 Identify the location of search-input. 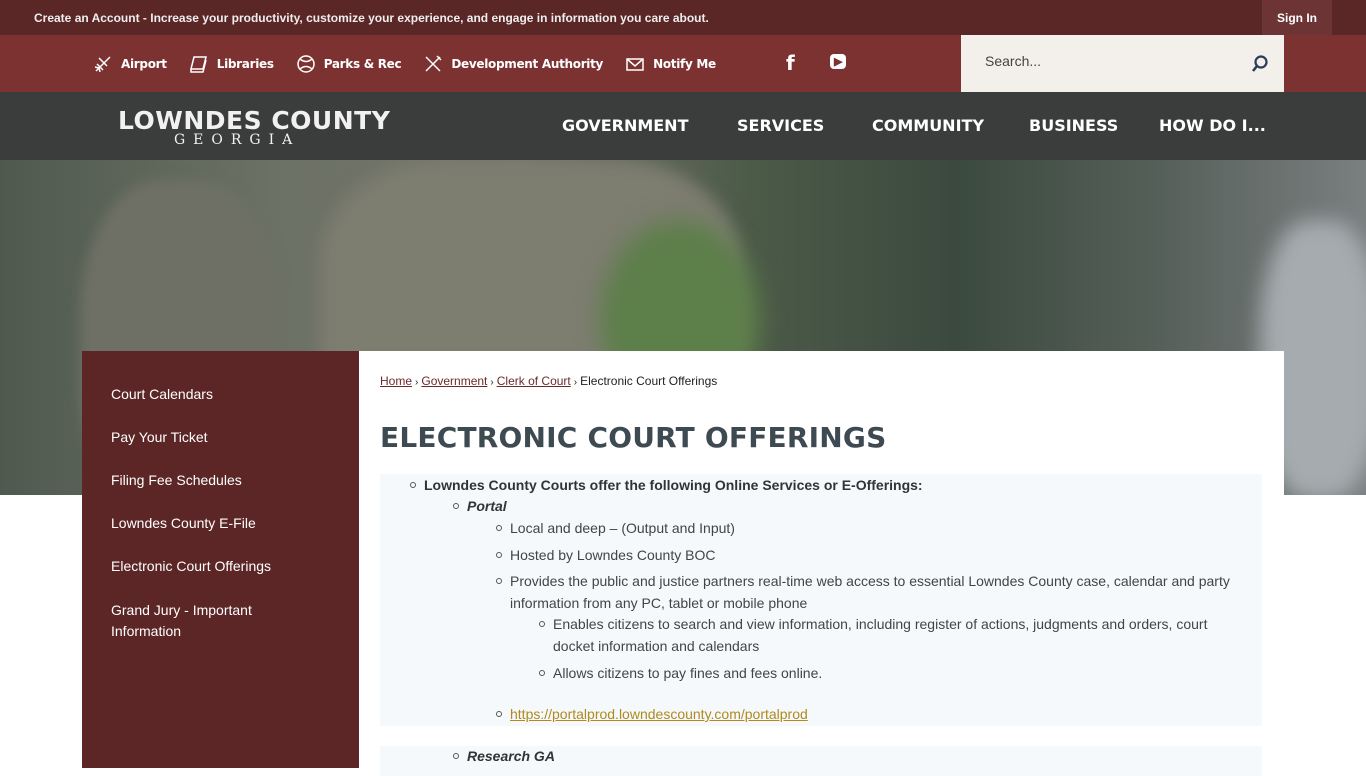
(1110, 61).